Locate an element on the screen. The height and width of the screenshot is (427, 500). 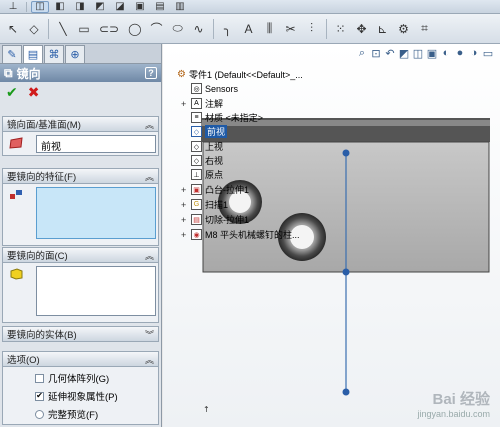
tree-item-right-plane: ◇ 右视 is located at coordinates (202, 160).